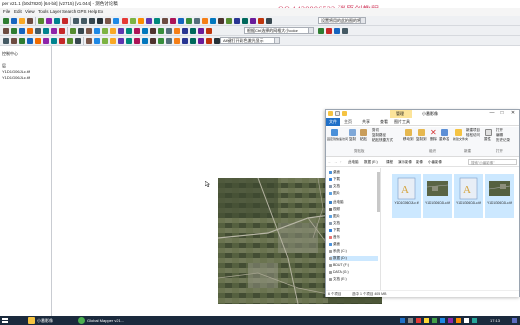  I want to click on color-icon, so click(137, 41).